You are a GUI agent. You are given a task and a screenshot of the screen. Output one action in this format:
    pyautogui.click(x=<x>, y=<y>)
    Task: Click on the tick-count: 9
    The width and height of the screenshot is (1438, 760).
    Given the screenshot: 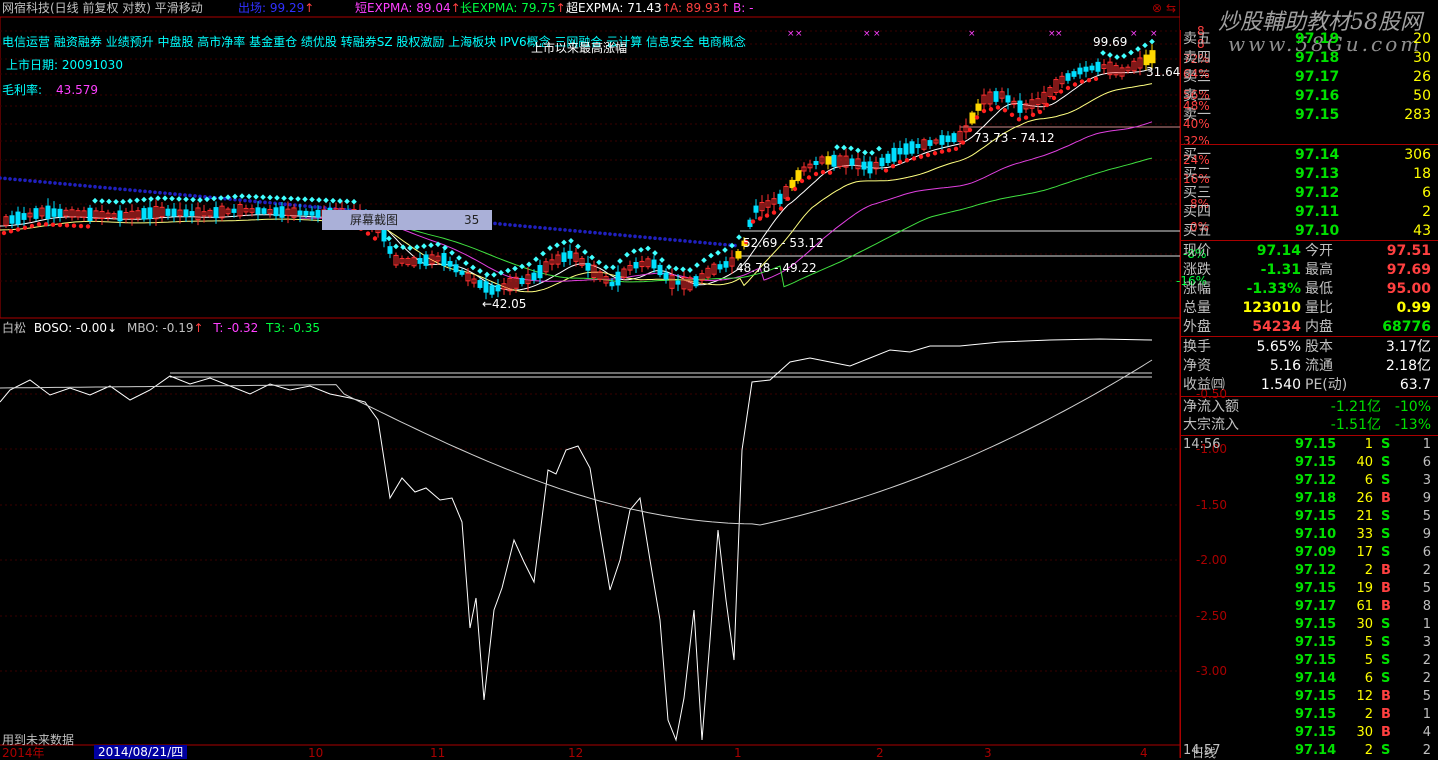 What is the action you would take?
    pyautogui.click(x=1426, y=498)
    